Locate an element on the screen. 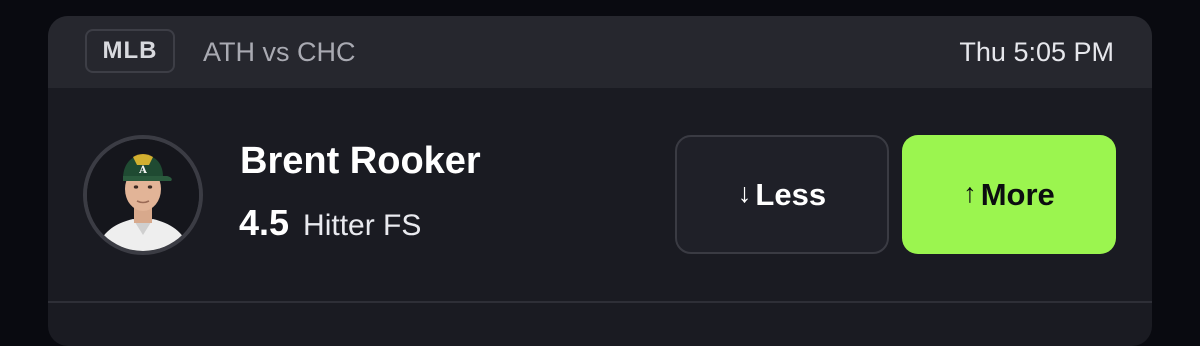  less-button-label: Less is located at coordinates (791, 194).